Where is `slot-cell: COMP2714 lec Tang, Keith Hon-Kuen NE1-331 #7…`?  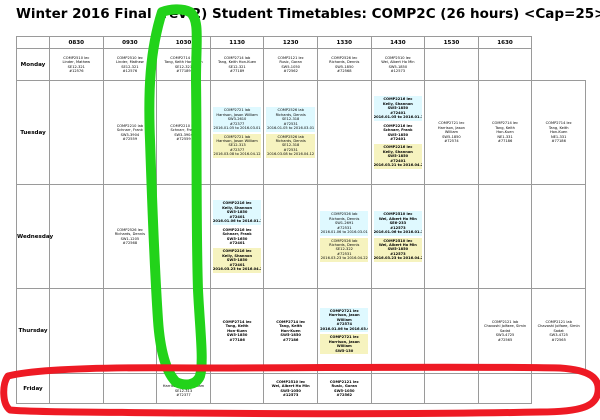 slot-cell: COMP2714 lec Tang, Keith Hon-Kuen NE1-331 #7… is located at coordinates (558, 132).